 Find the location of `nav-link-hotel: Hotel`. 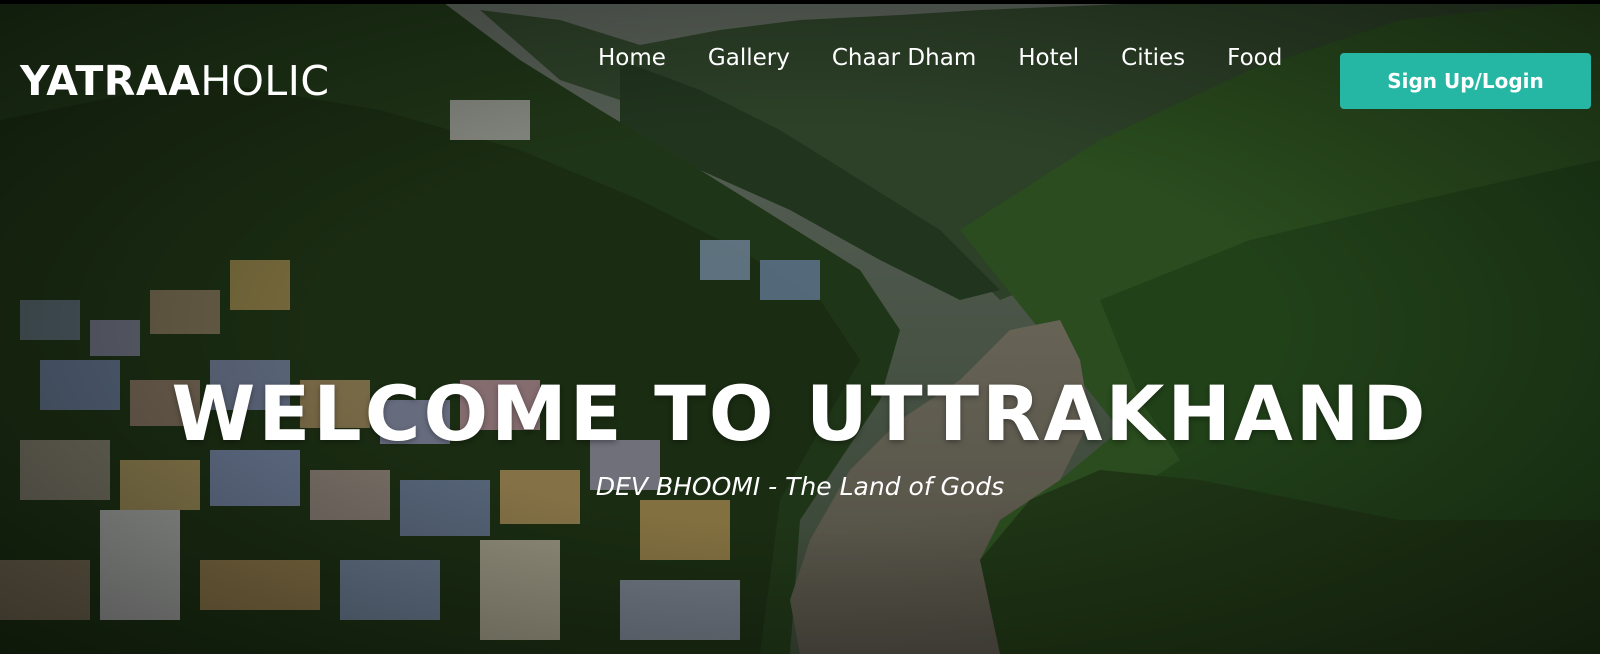

nav-link-hotel: Hotel is located at coordinates (1048, 58).